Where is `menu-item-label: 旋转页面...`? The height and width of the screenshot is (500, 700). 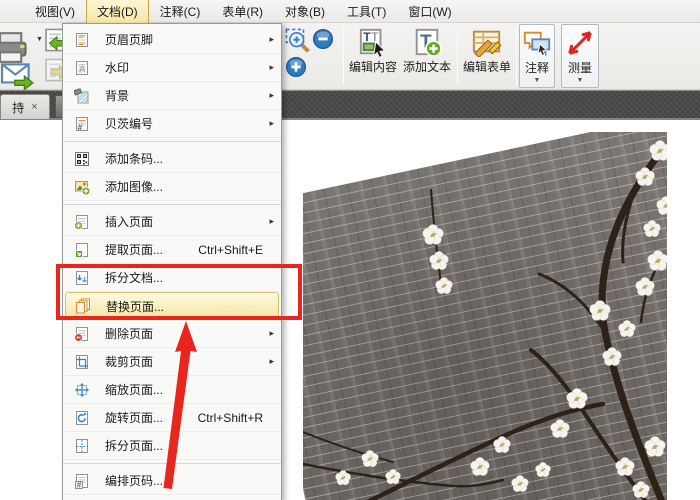 menu-item-label: 旋转页面... is located at coordinates (134, 418).